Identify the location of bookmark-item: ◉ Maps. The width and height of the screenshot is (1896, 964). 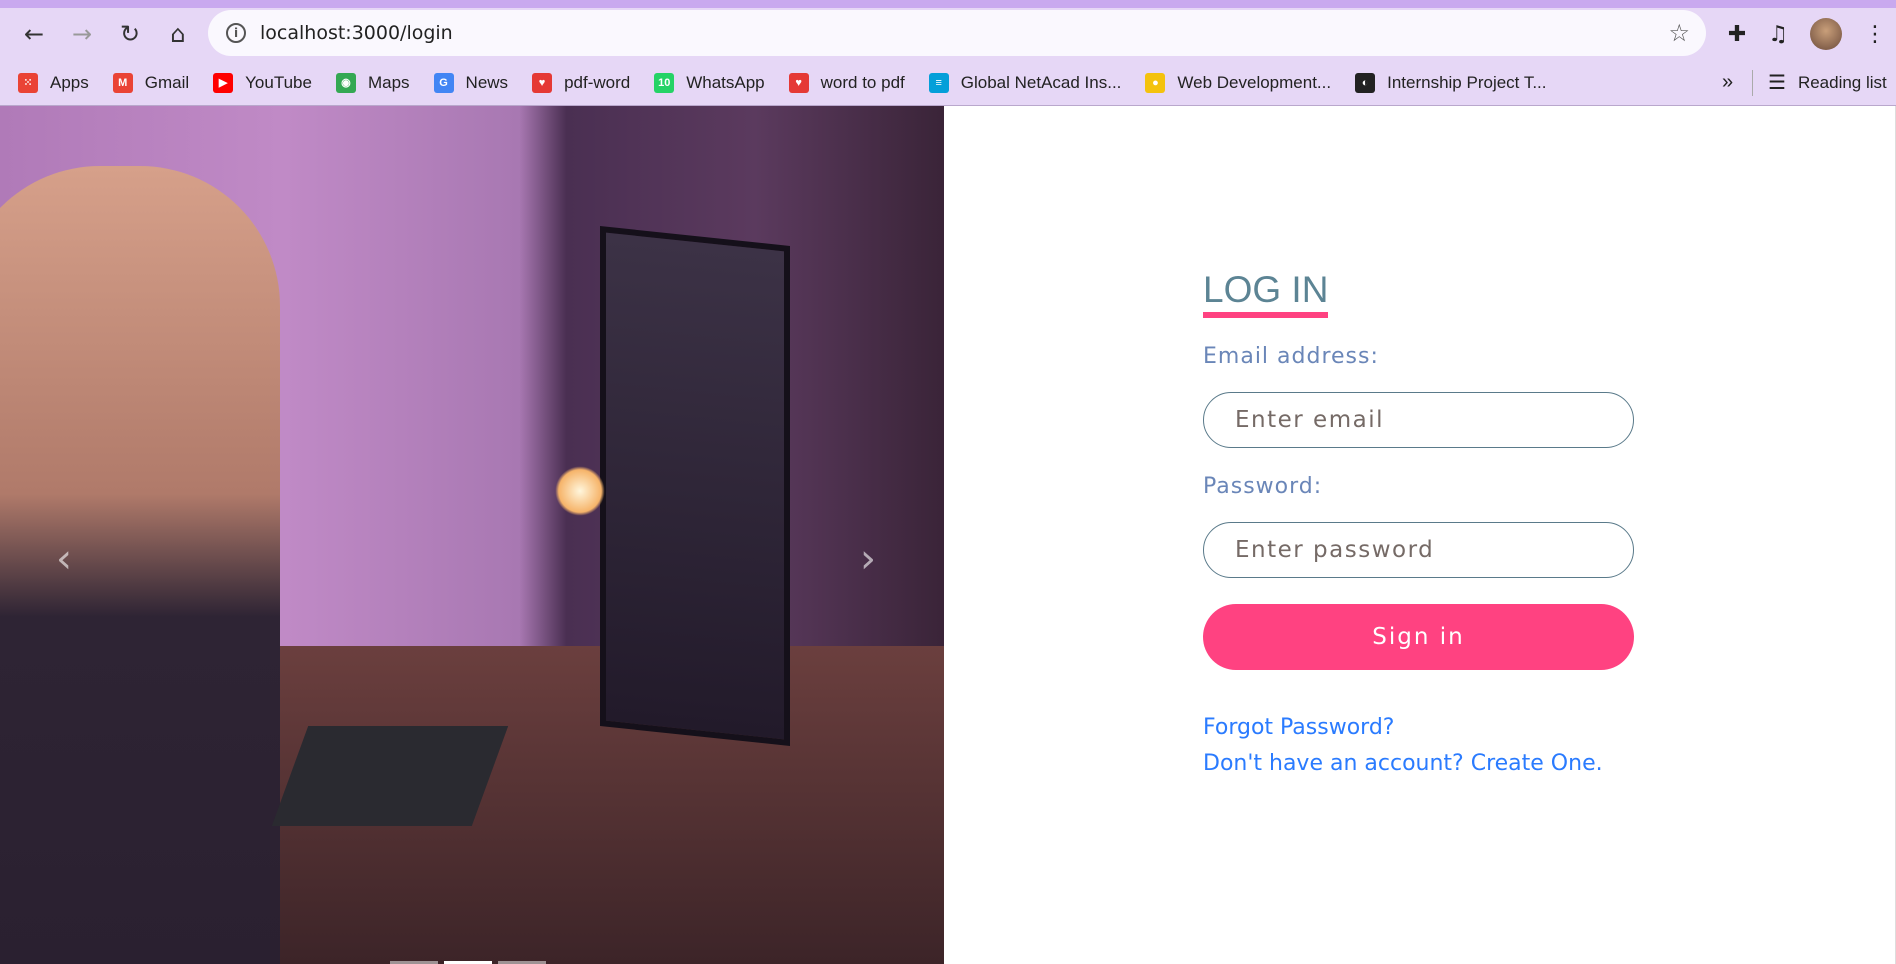
(372, 82).